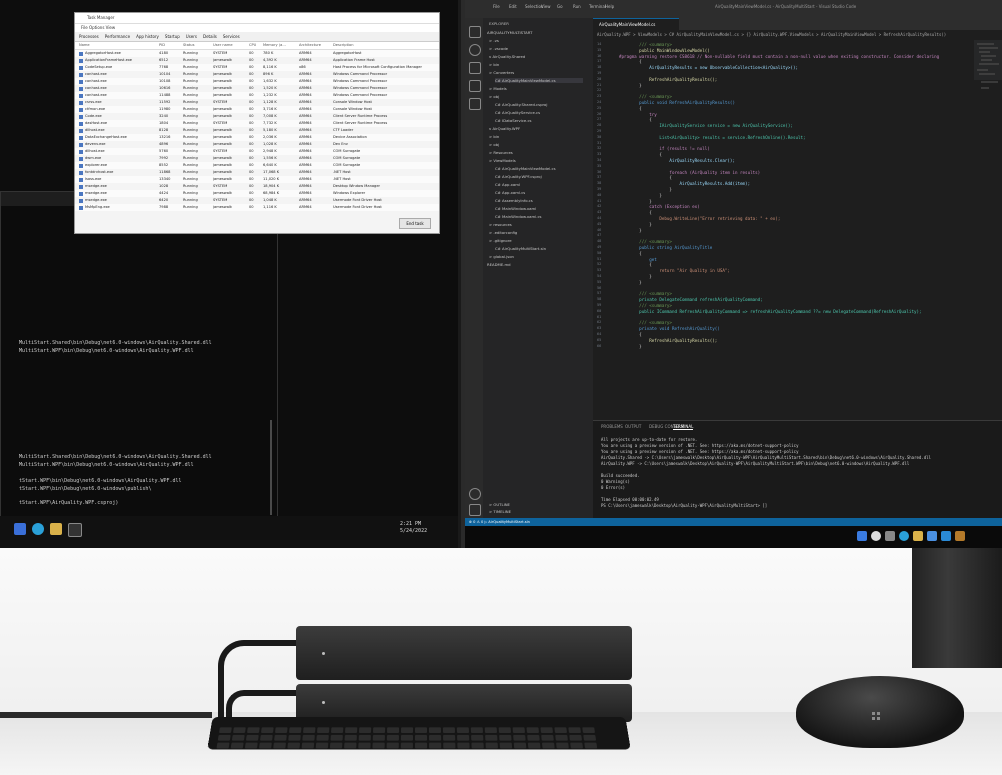  What do you see at coordinates (536, 96) in the screenshot?
I see `explorer-item: > obj` at bounding box center [536, 96].